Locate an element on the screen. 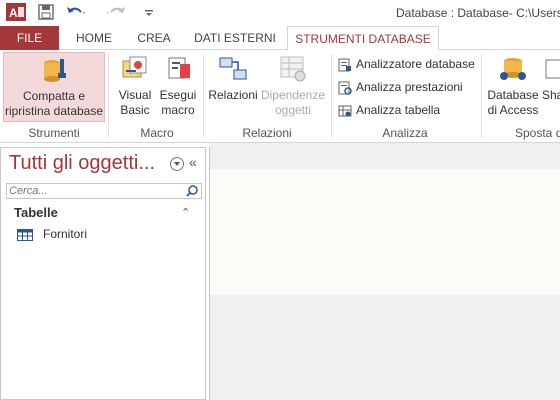 The width and height of the screenshot is (560, 400). relationships-icon is located at coordinates (233, 68).